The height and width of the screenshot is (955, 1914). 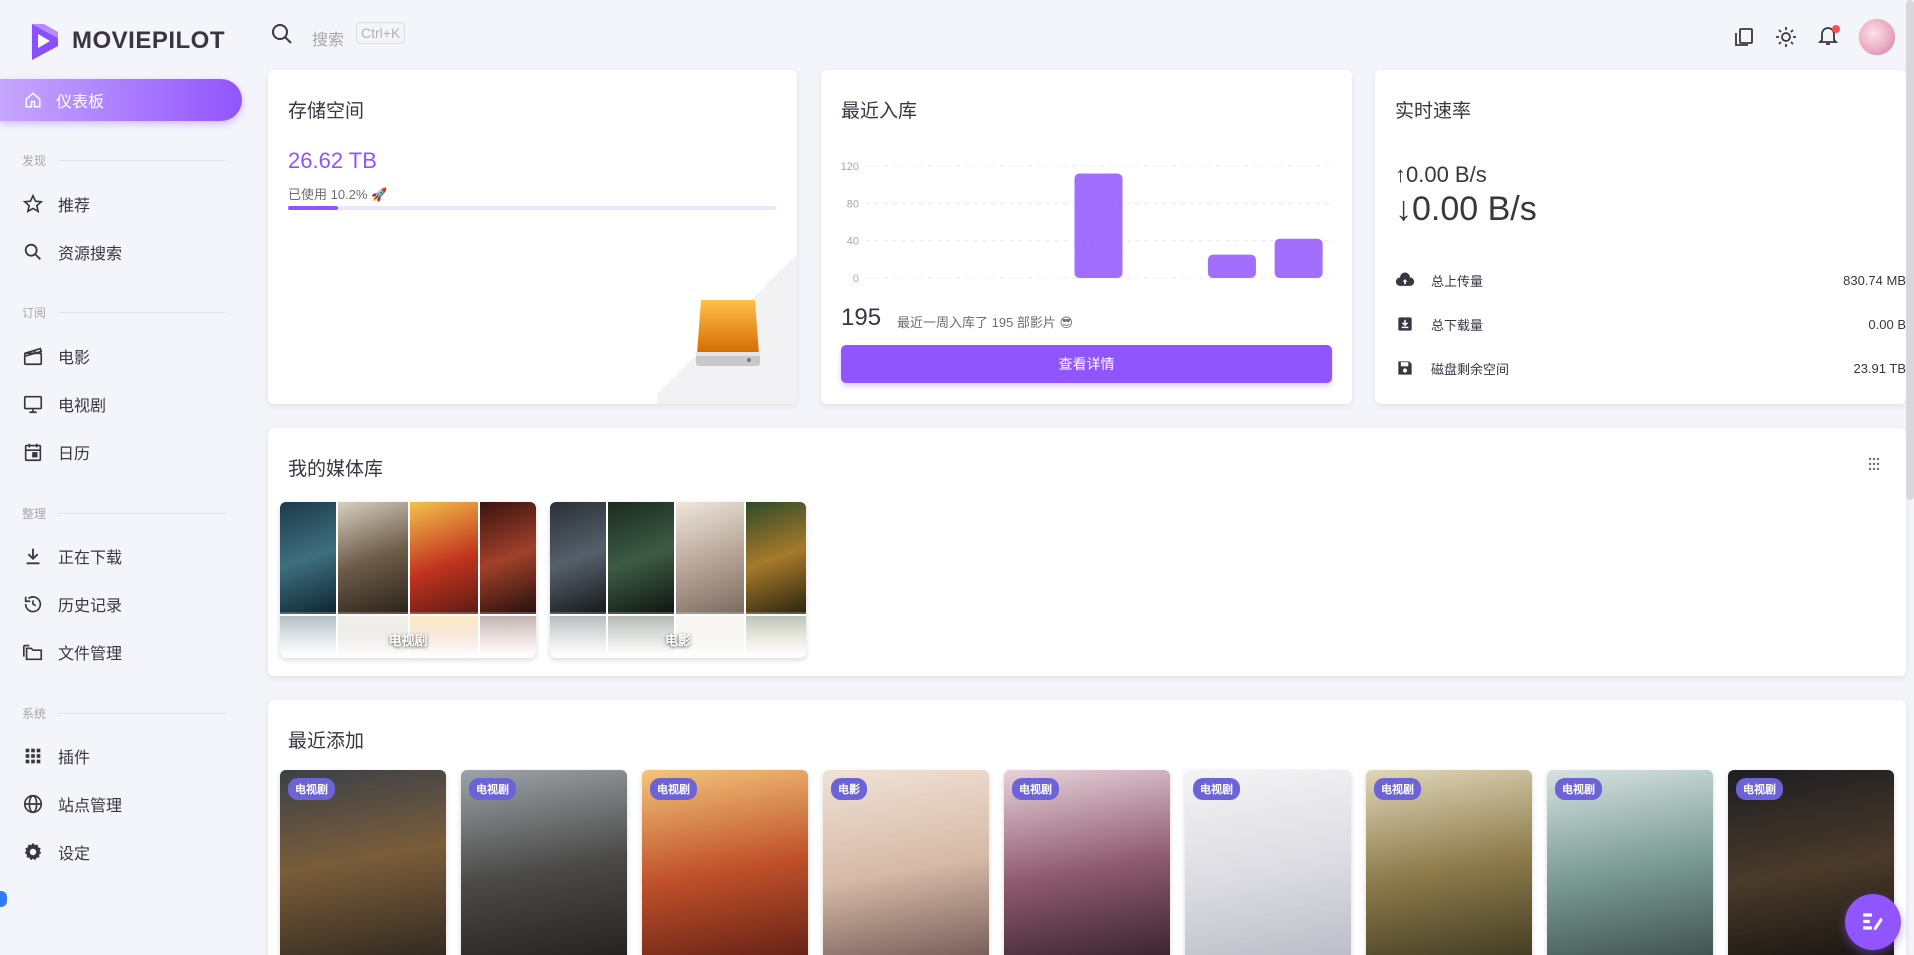 What do you see at coordinates (90, 606) in the screenshot?
I see `sidebar-item-label: 历史记录` at bounding box center [90, 606].